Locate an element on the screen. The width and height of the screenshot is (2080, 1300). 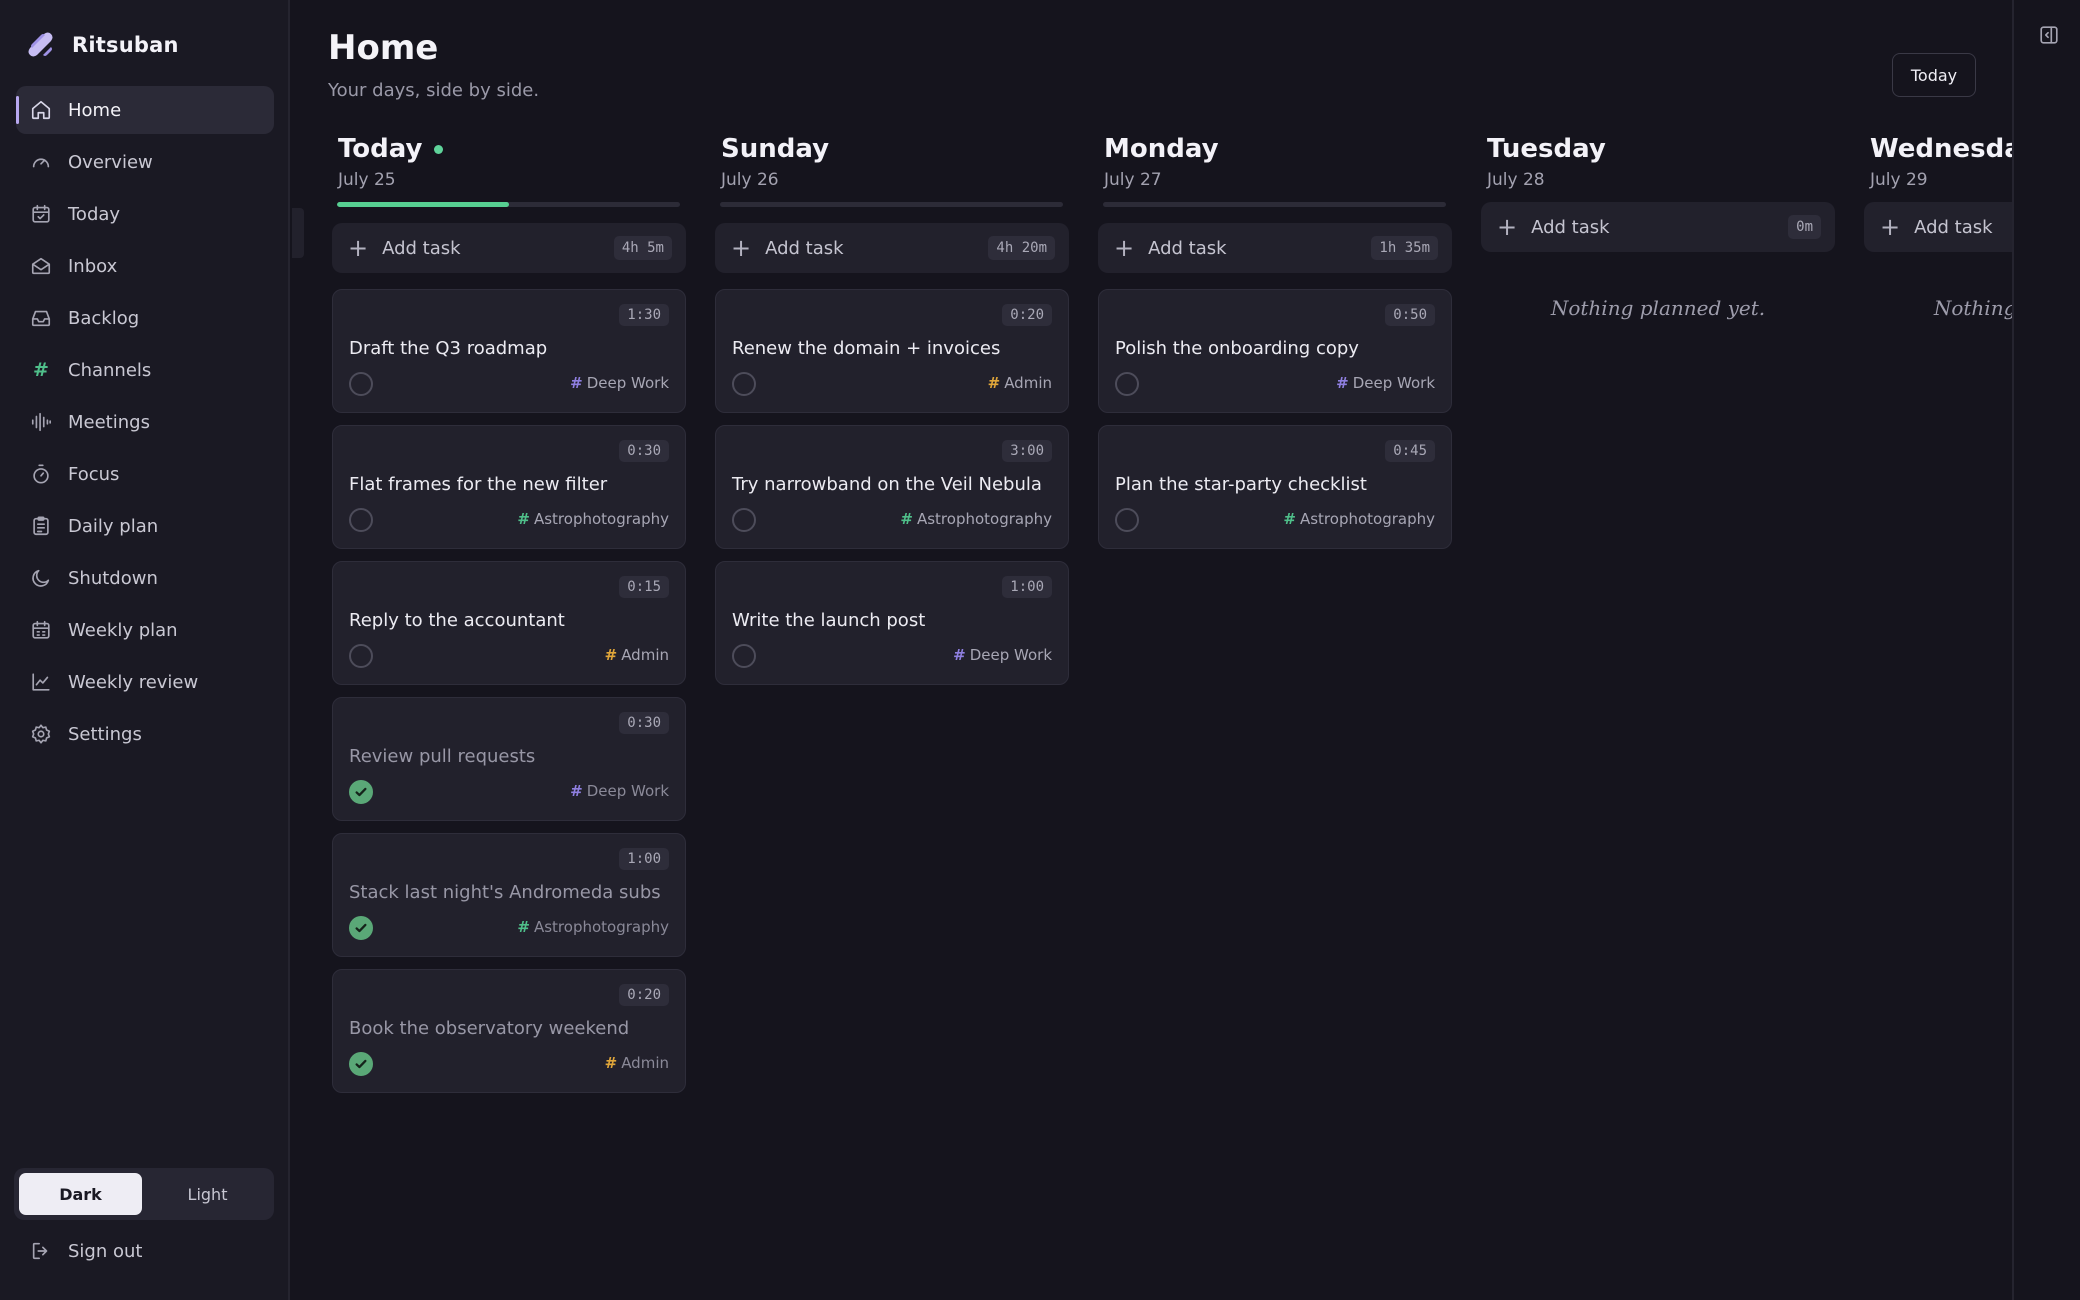
day-total-duration: 0m is located at coordinates (1804, 227).